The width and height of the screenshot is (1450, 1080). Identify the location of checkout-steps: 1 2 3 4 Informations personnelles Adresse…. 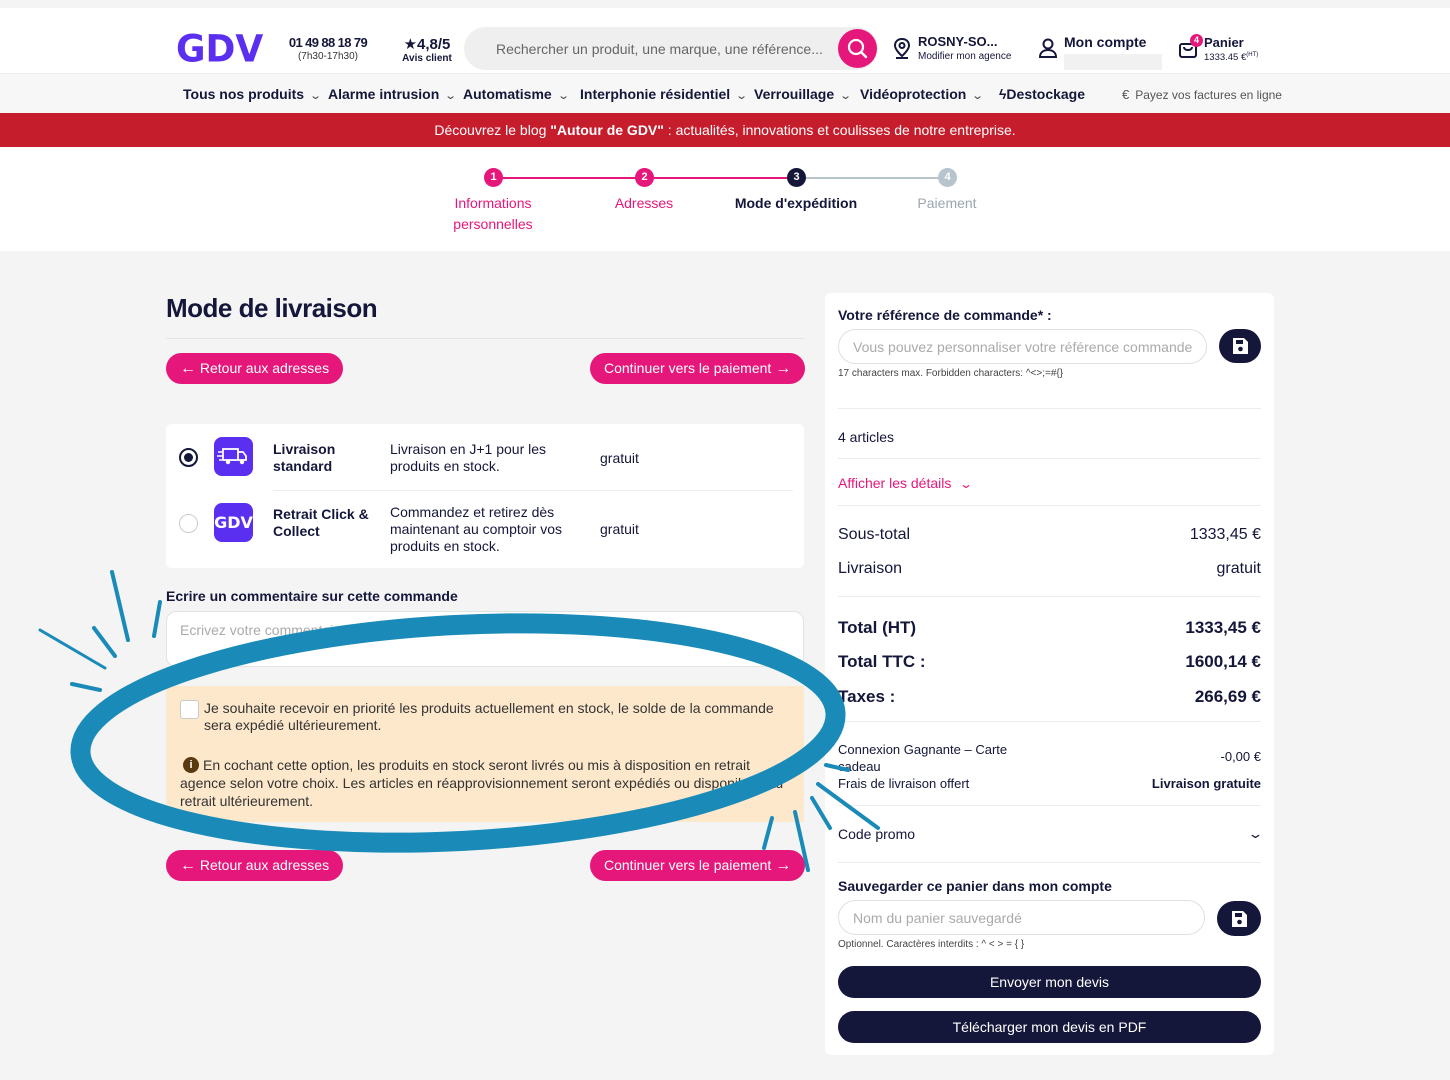
(725, 199).